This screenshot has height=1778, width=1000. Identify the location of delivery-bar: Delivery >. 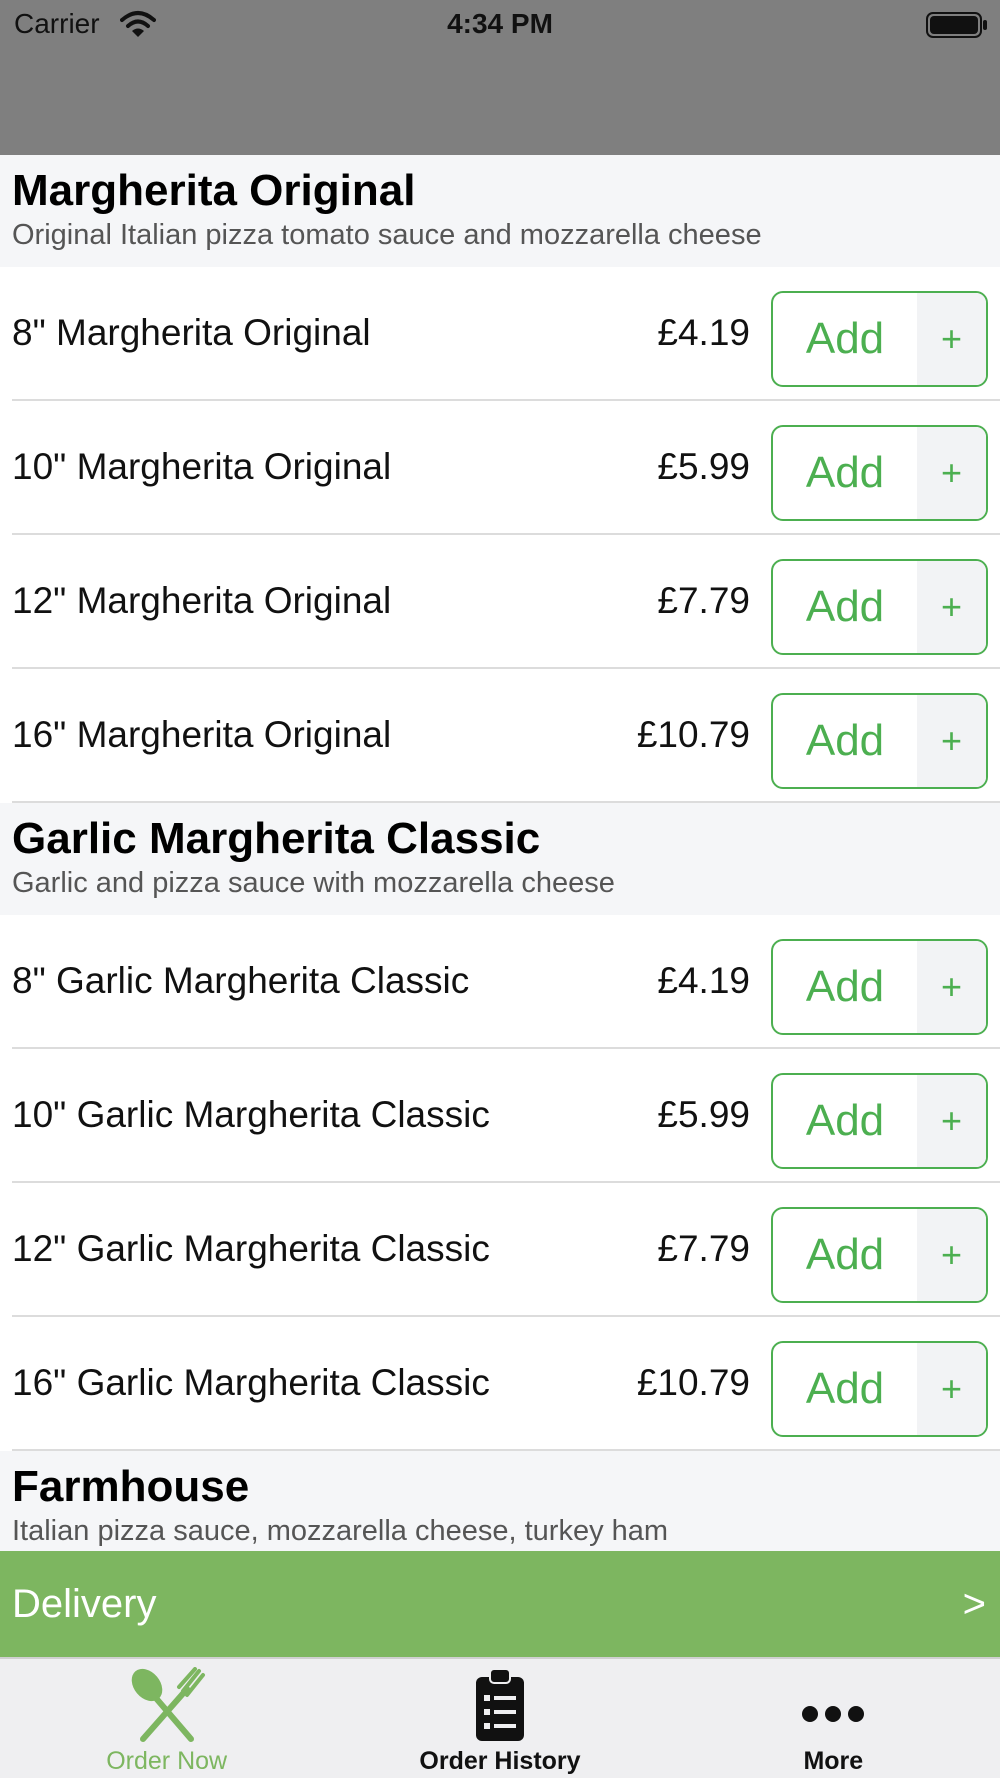
(500, 1604).